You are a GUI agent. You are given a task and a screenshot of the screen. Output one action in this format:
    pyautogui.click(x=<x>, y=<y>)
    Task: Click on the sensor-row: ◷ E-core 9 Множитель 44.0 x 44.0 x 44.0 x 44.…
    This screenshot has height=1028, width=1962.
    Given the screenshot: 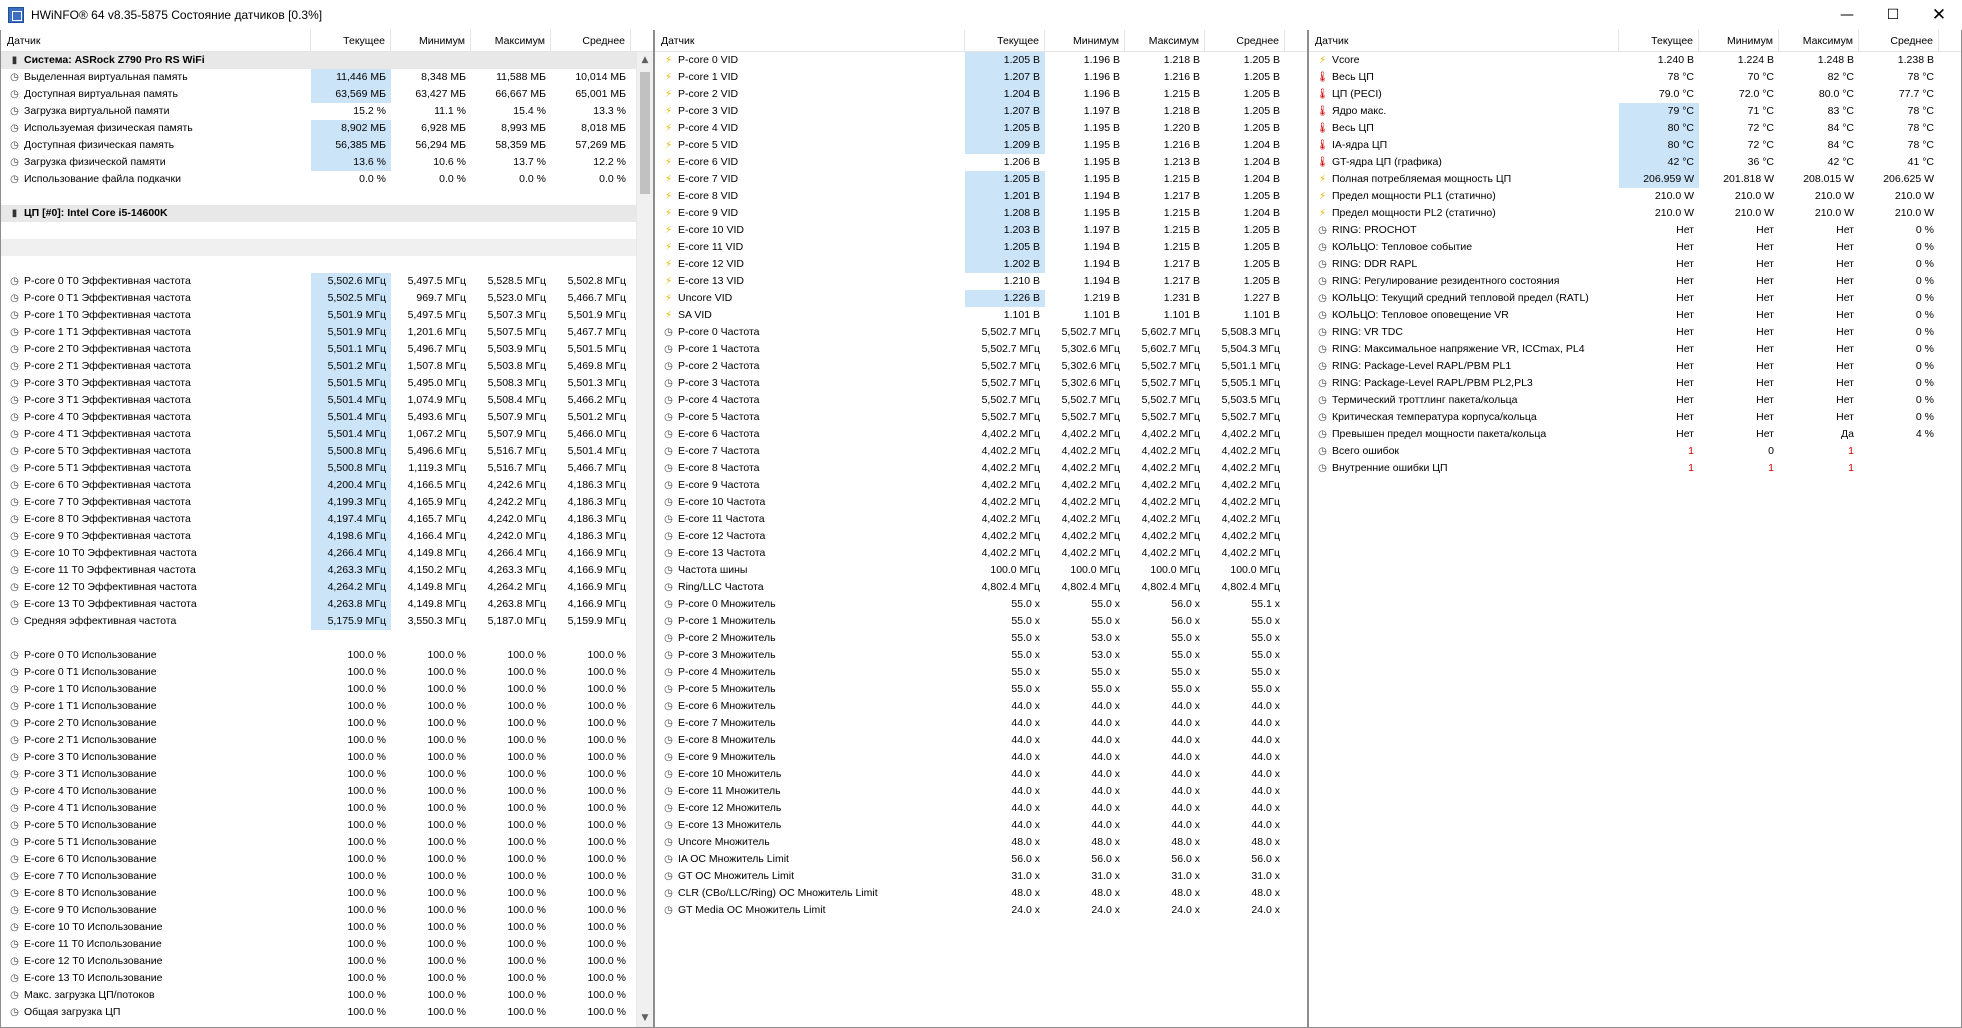 What is the action you would take?
    pyautogui.click(x=981, y=757)
    